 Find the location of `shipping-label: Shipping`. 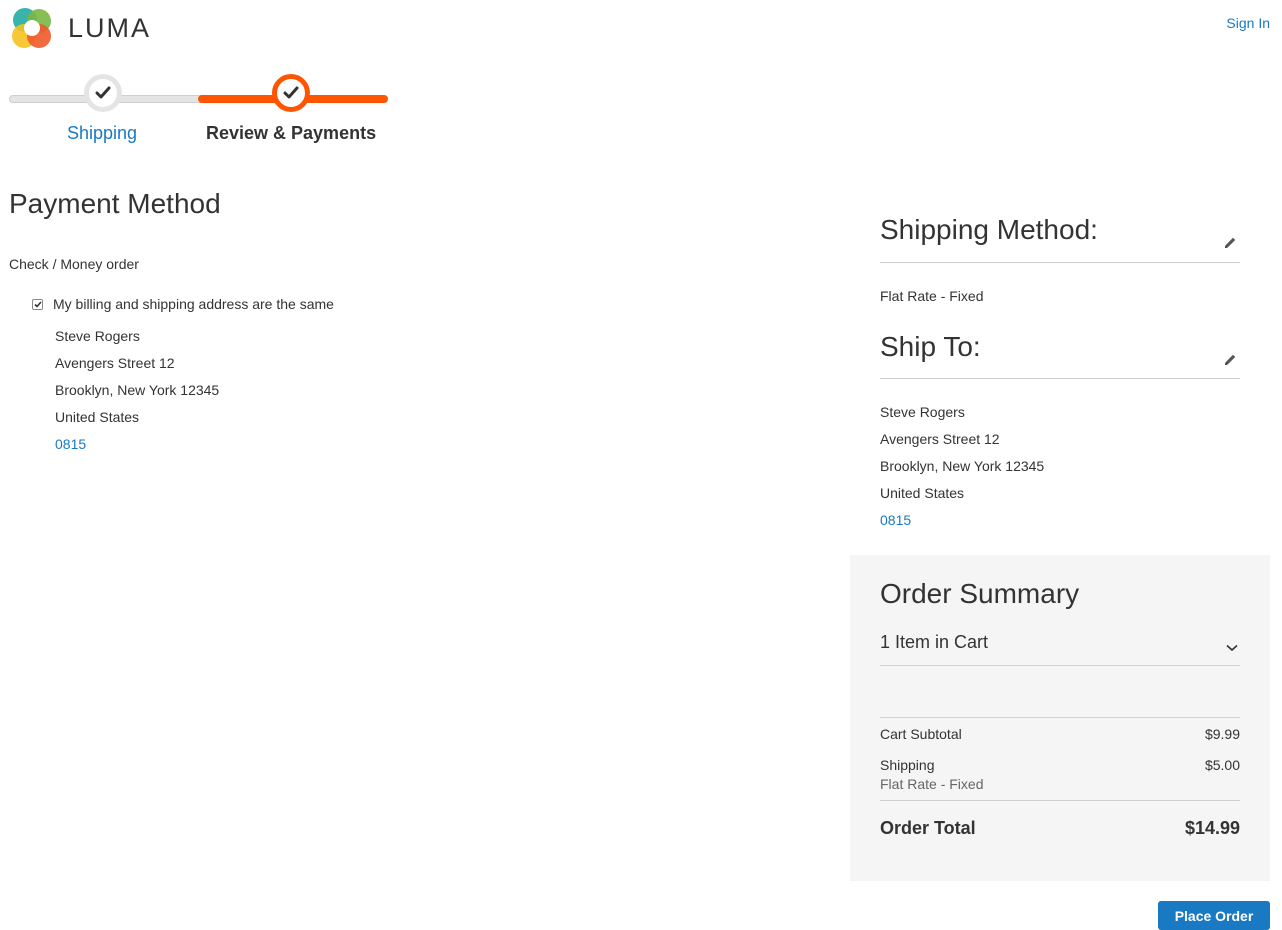

shipping-label: Shipping is located at coordinates (907, 765).